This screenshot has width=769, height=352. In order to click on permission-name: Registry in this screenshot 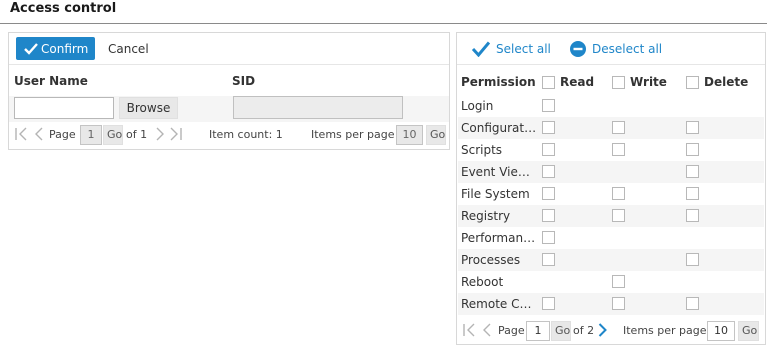, I will do `click(486, 216)`.